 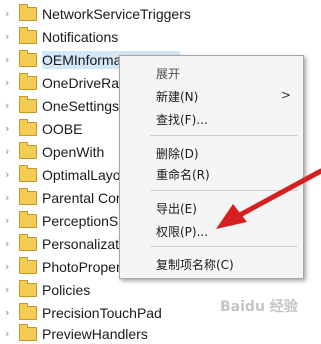 I want to click on menu-item-rename: 重命名(R), so click(x=211, y=174).